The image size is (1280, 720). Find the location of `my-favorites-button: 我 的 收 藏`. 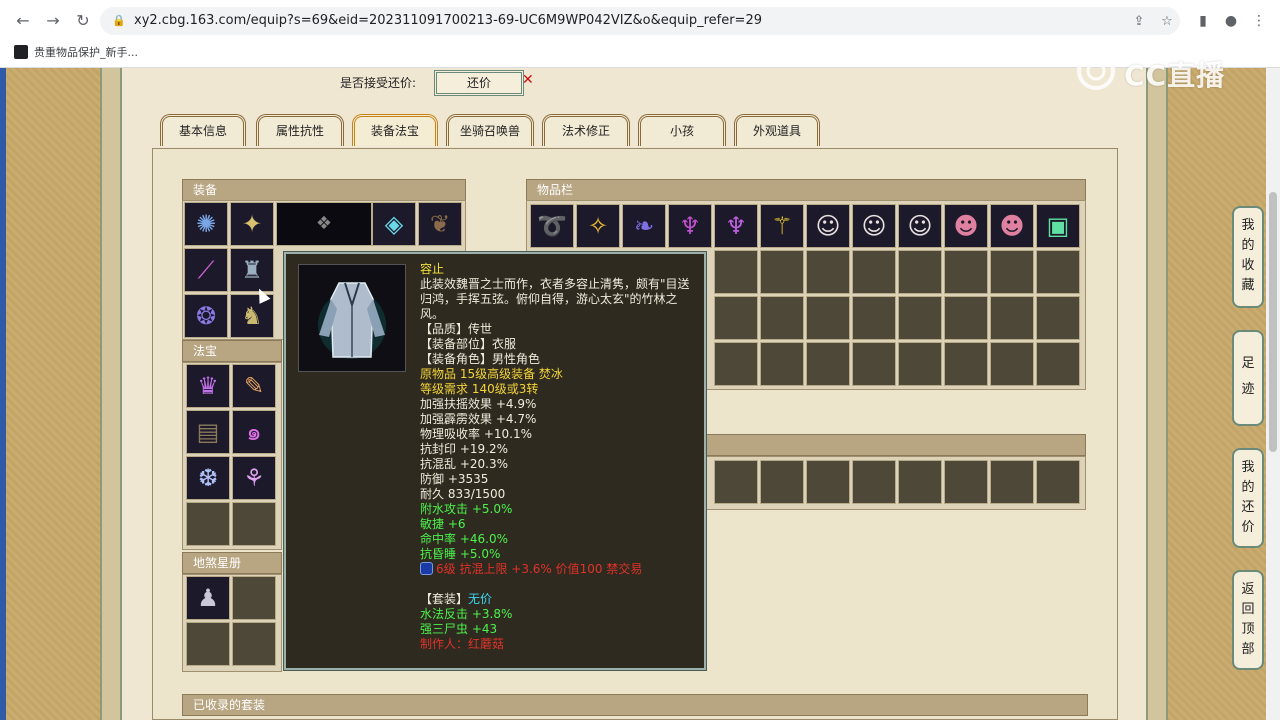

my-favorites-button: 我 的 收 藏 is located at coordinates (1248, 257).